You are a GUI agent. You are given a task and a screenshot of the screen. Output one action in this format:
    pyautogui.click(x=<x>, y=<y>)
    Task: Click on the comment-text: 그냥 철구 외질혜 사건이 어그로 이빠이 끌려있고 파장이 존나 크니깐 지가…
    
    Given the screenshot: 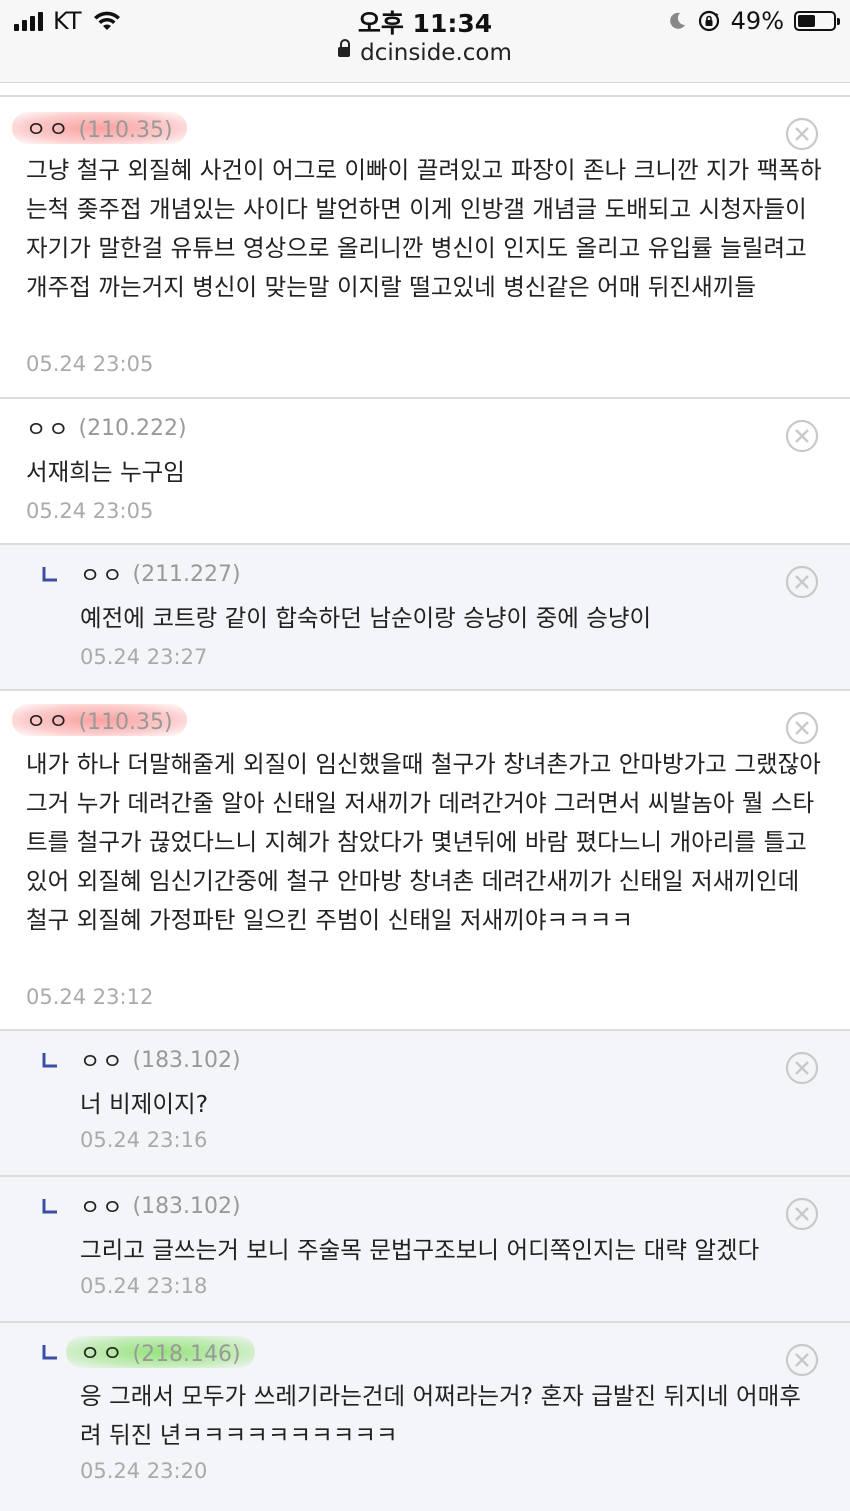 What is the action you would take?
    pyautogui.click(x=424, y=228)
    